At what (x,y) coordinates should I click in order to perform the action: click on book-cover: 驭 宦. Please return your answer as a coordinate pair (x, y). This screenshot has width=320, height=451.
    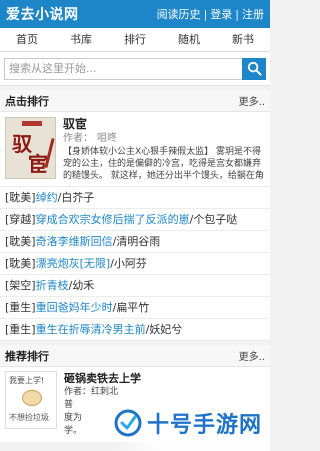
    Looking at the image, I should click on (30, 148).